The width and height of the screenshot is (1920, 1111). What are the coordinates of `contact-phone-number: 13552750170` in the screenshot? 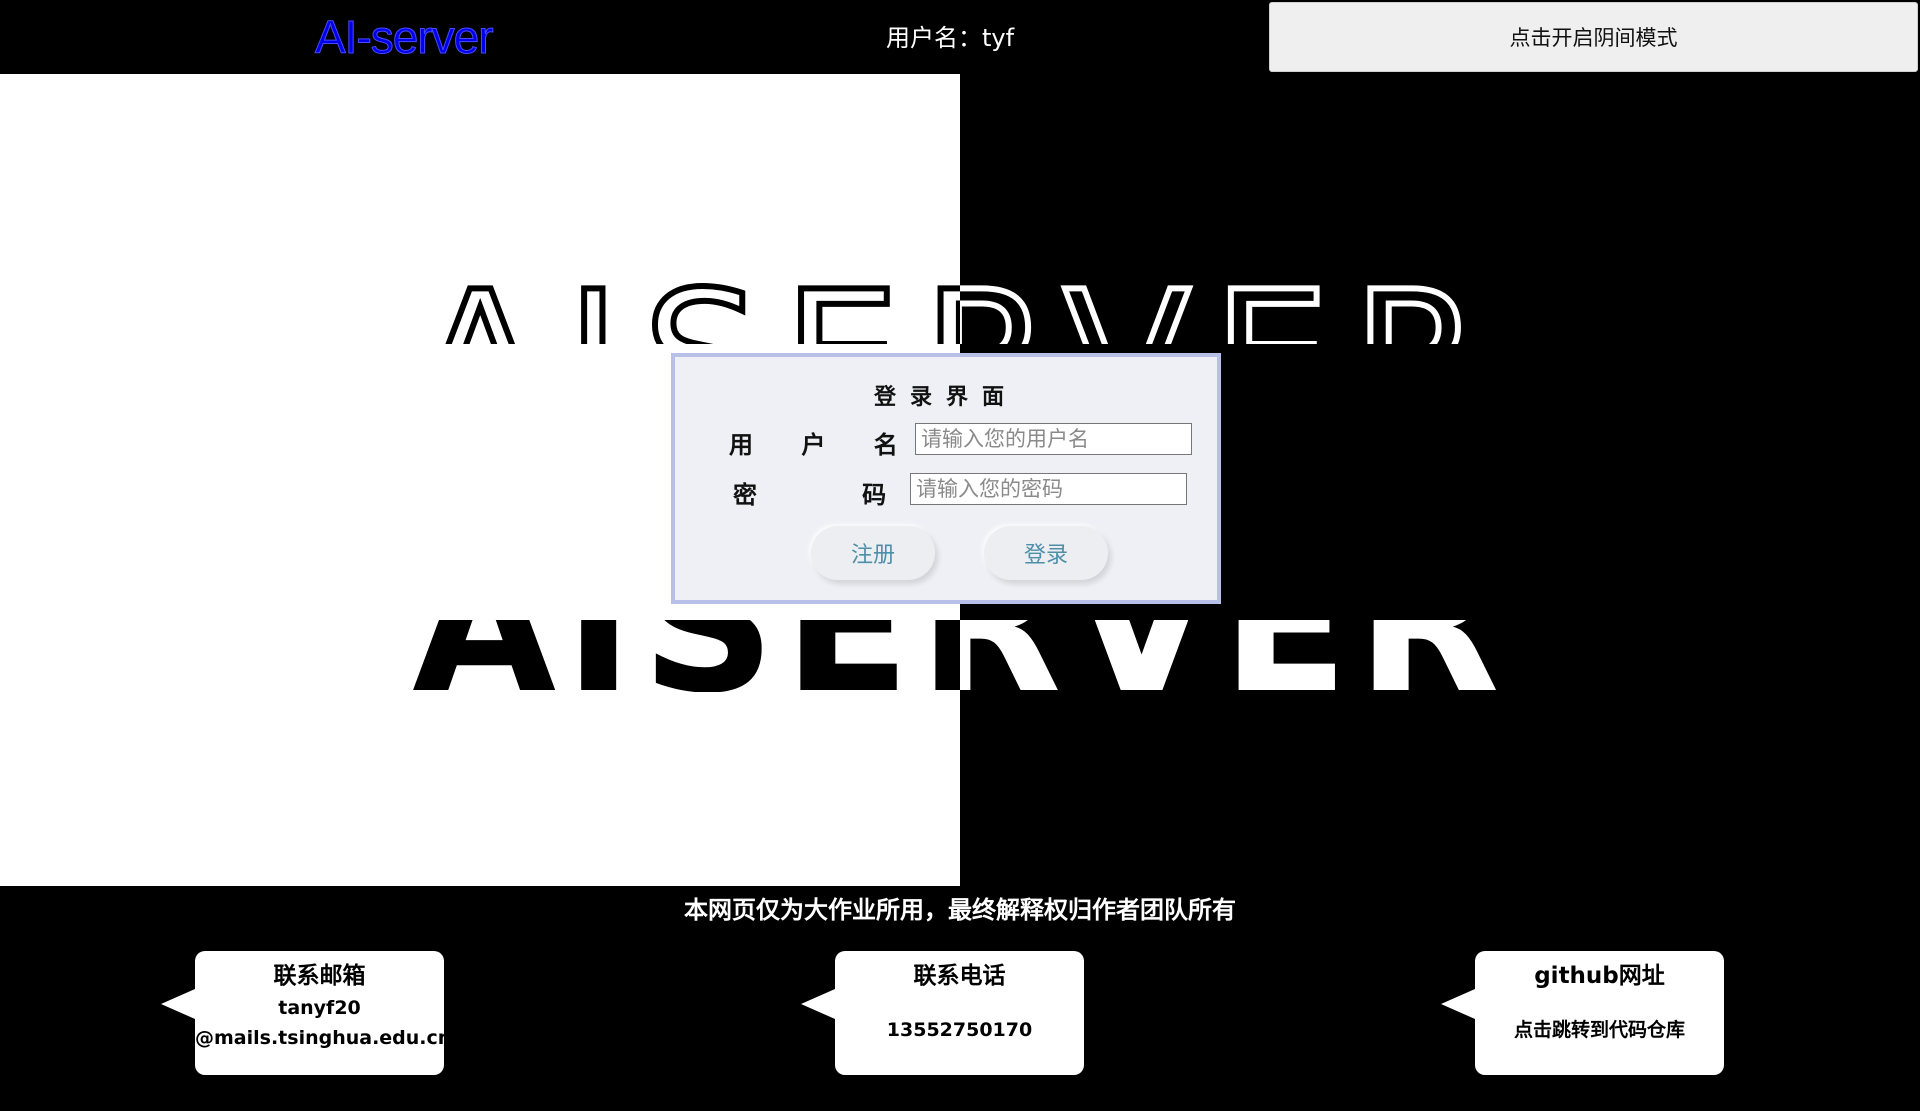 It's located at (959, 1030).